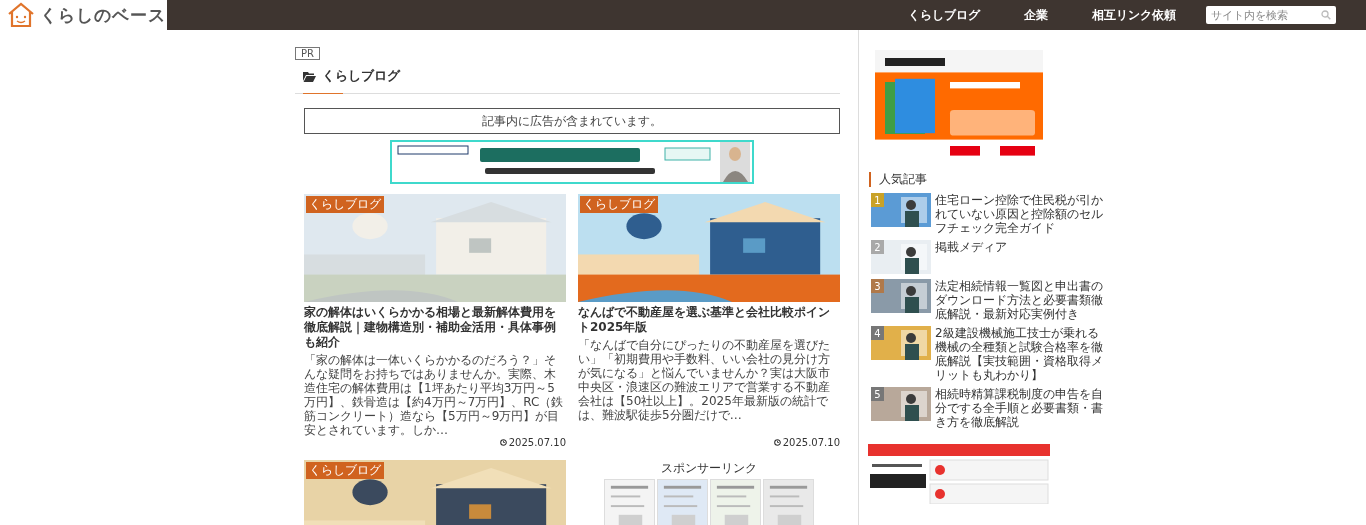 The height and width of the screenshot is (525, 1366). What do you see at coordinates (21, 15) in the screenshot?
I see `house-icon` at bounding box center [21, 15].